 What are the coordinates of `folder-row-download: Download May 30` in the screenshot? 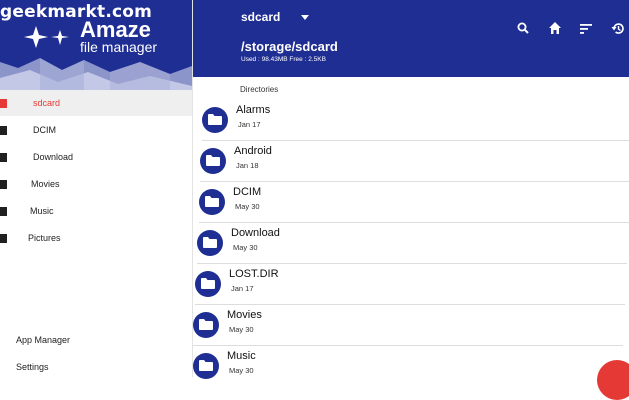 It's located at (412, 243).